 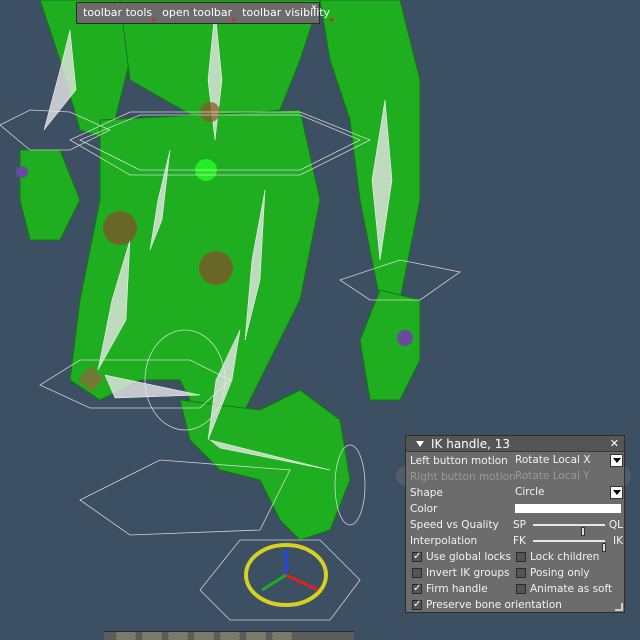 I want to click on color-swatch, so click(x=568, y=508).